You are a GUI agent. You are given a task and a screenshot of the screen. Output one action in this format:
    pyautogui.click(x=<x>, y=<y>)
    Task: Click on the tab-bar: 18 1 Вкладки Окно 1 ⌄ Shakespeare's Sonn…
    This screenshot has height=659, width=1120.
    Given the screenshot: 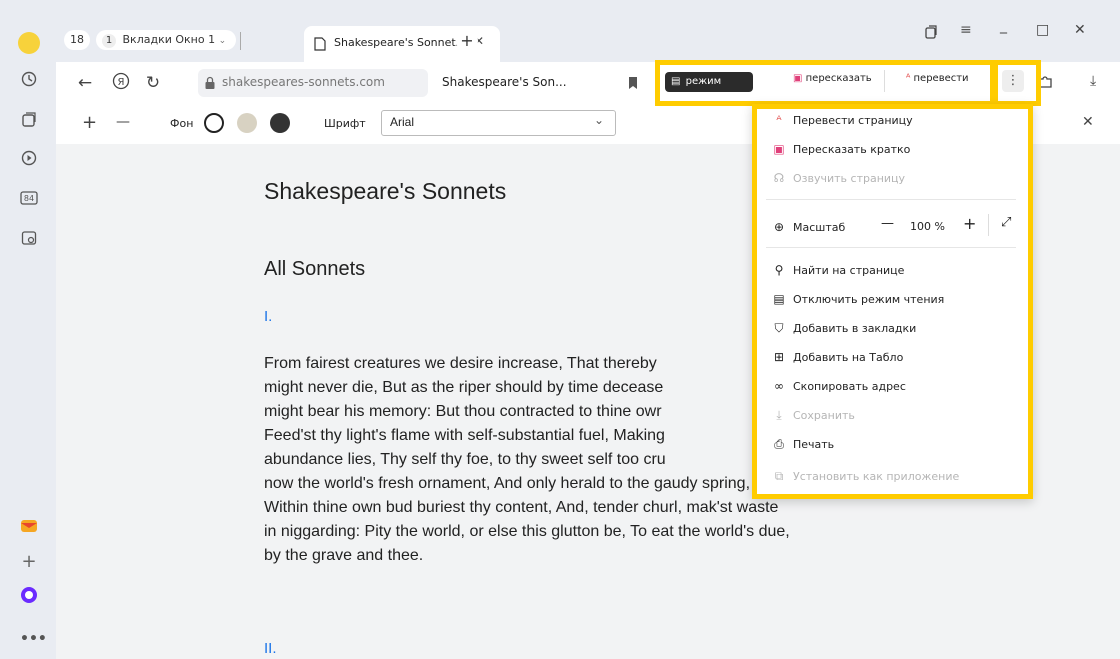 What is the action you would take?
    pyautogui.click(x=588, y=31)
    